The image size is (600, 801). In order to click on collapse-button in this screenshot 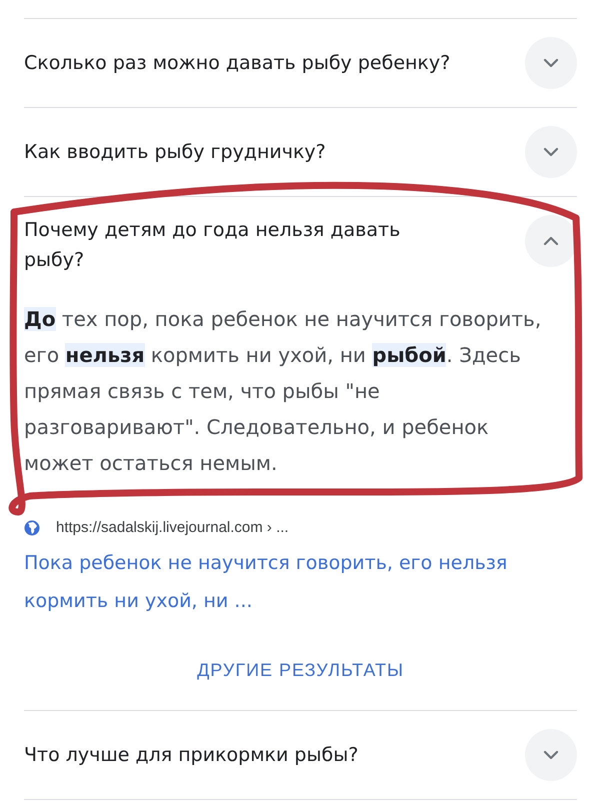, I will do `click(551, 241)`.